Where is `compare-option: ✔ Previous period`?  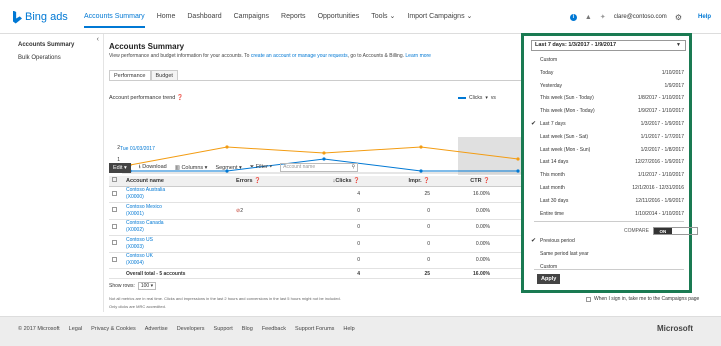 compare-option: ✔ Previous period is located at coordinates (608, 241).